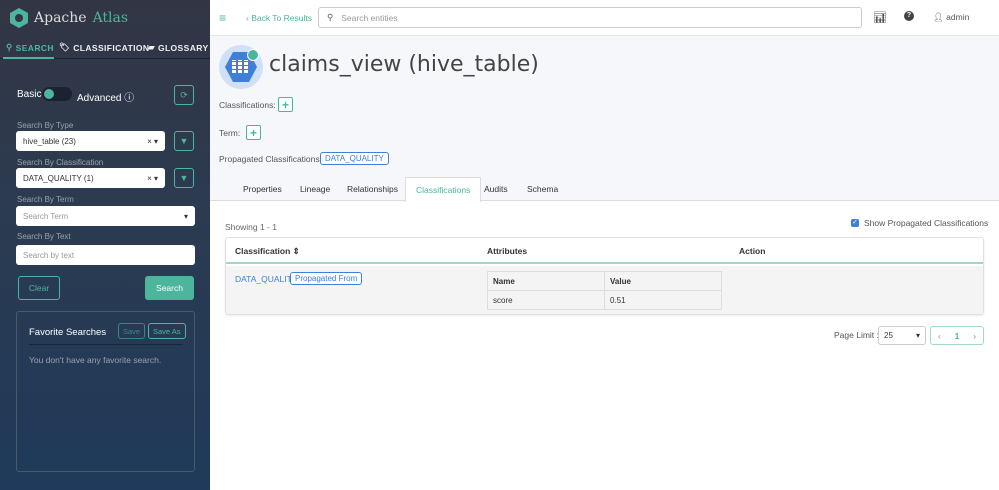  I want to click on term-label: Search By Term, so click(45, 199).